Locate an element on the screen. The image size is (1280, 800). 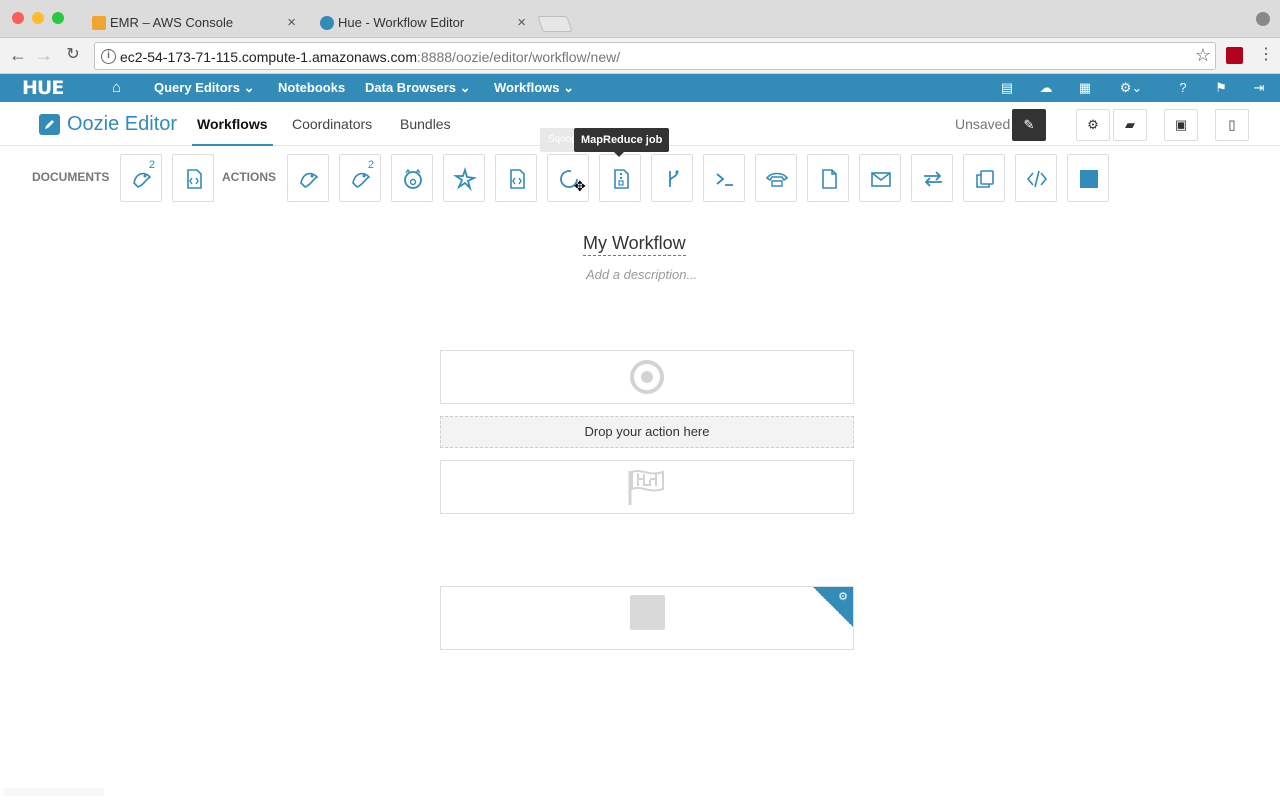
forward-arrow-icon: → is located at coordinates (44, 55).